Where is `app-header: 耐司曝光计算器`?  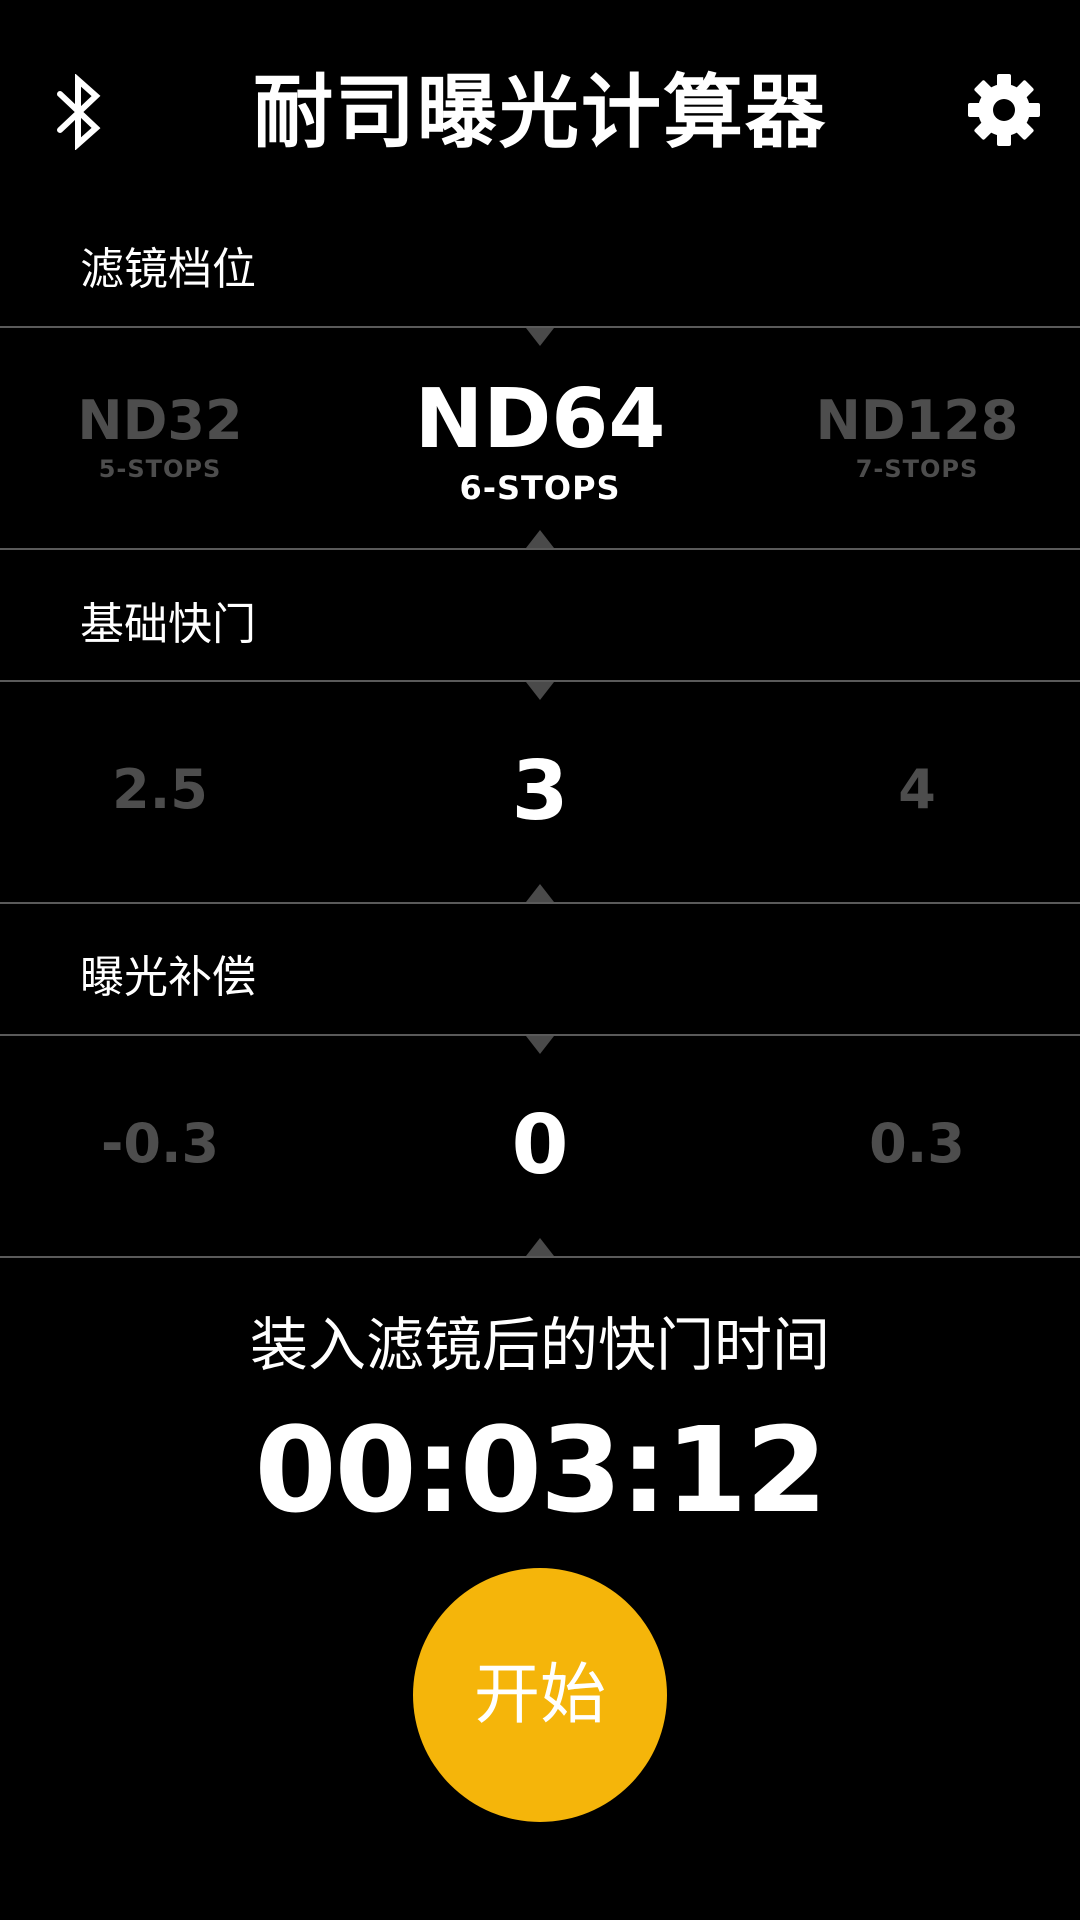 app-header: 耐司曝光计算器 is located at coordinates (540, 107).